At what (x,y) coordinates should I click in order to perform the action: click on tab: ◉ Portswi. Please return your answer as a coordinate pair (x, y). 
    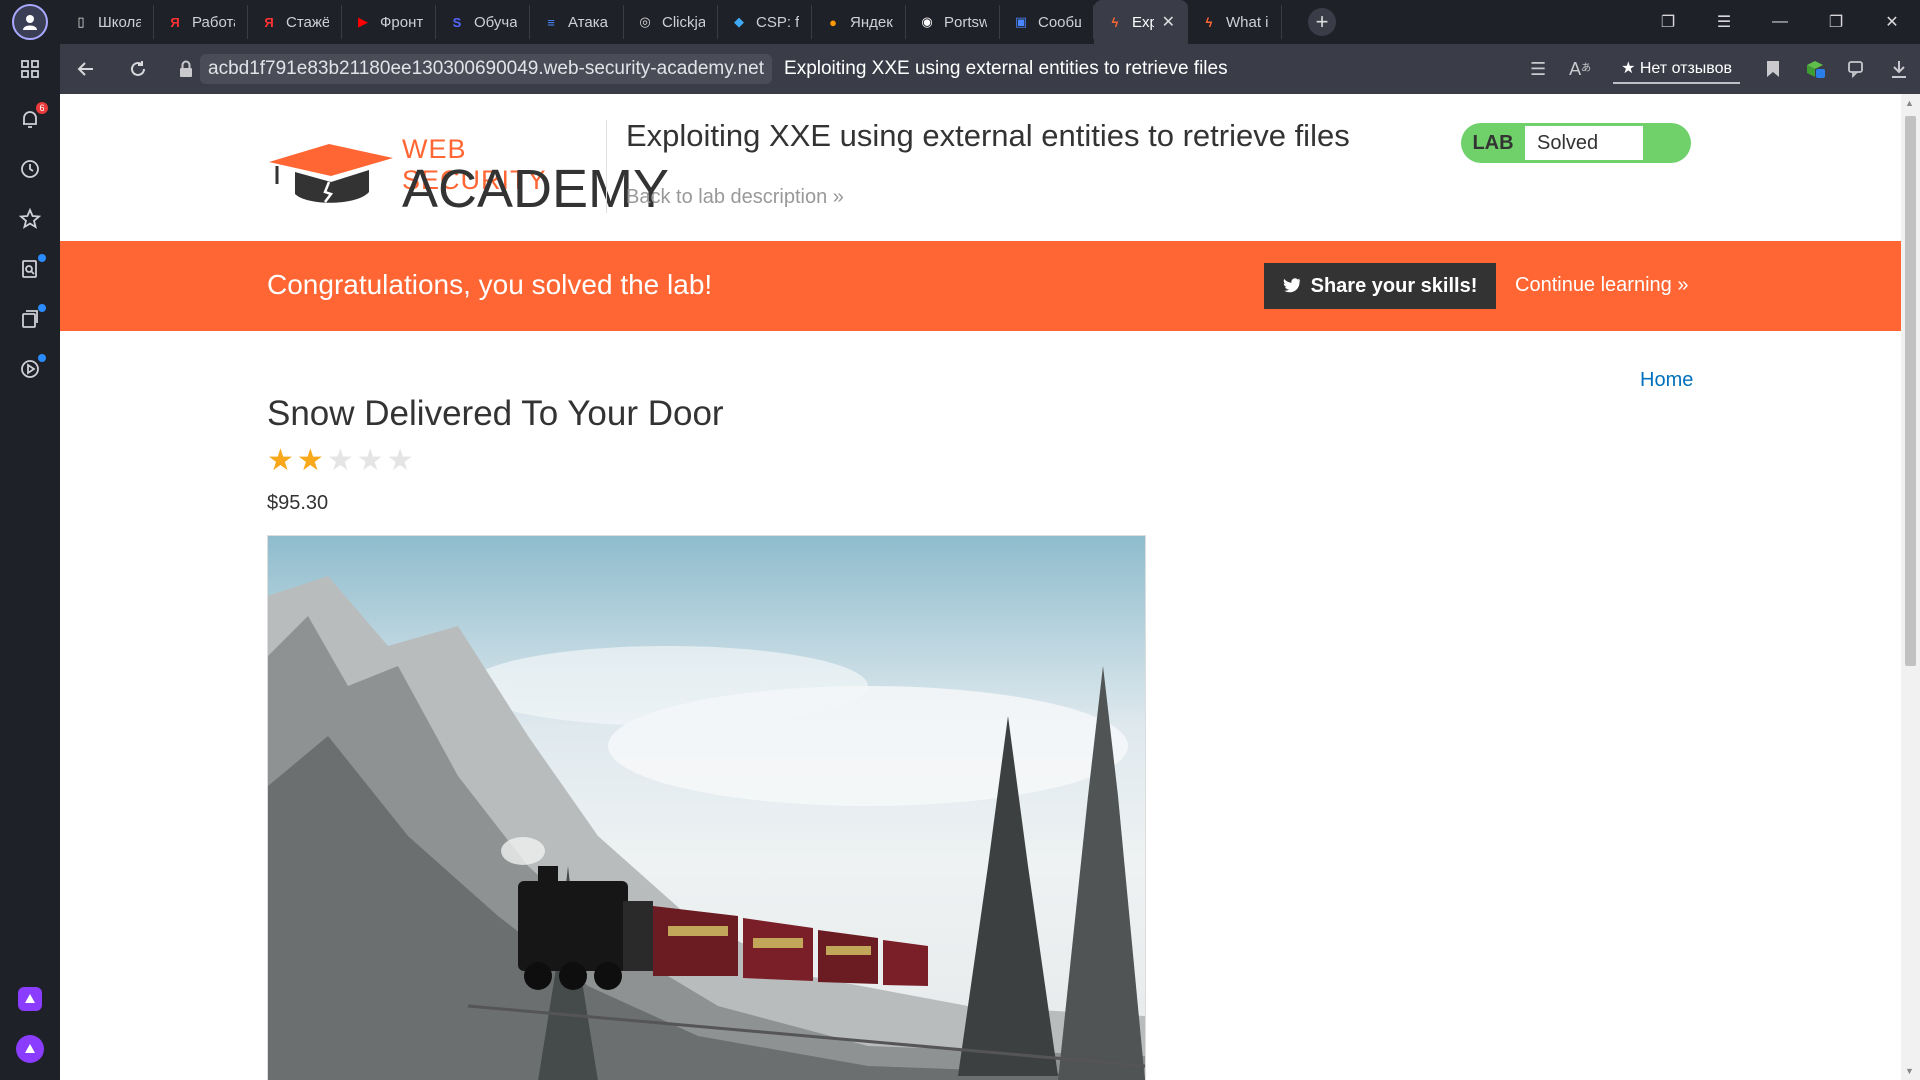
    Looking at the image, I should click on (953, 22).